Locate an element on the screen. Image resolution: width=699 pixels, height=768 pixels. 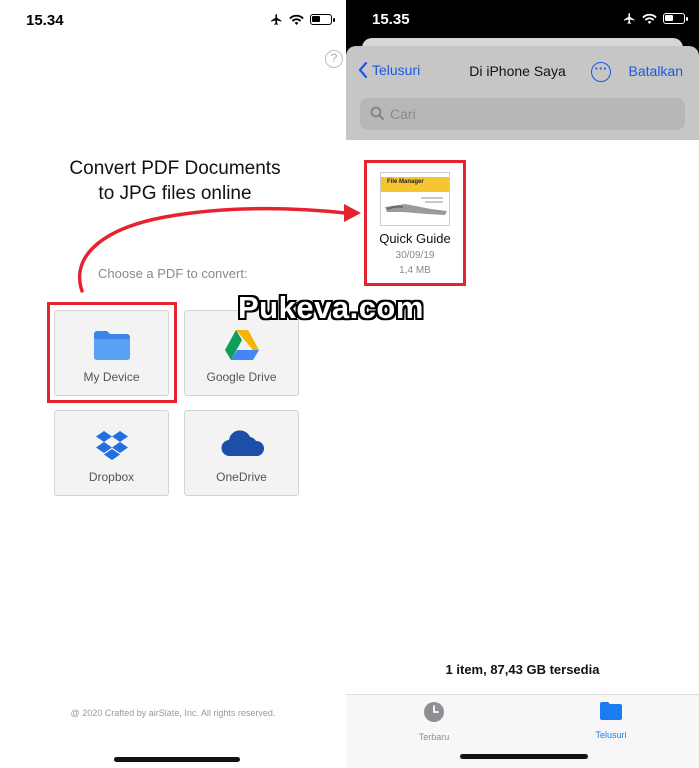
tab-browse-label: Telusuri is located at coordinates (611, 735).